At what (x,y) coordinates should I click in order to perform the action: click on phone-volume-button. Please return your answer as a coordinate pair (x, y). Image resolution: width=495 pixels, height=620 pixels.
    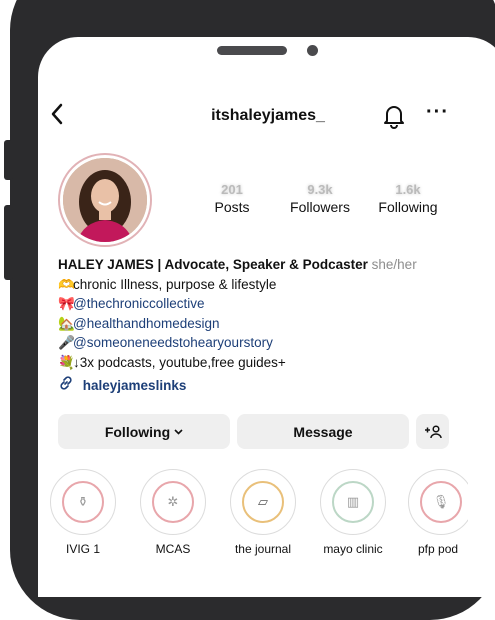
    Looking at the image, I should click on (8, 242).